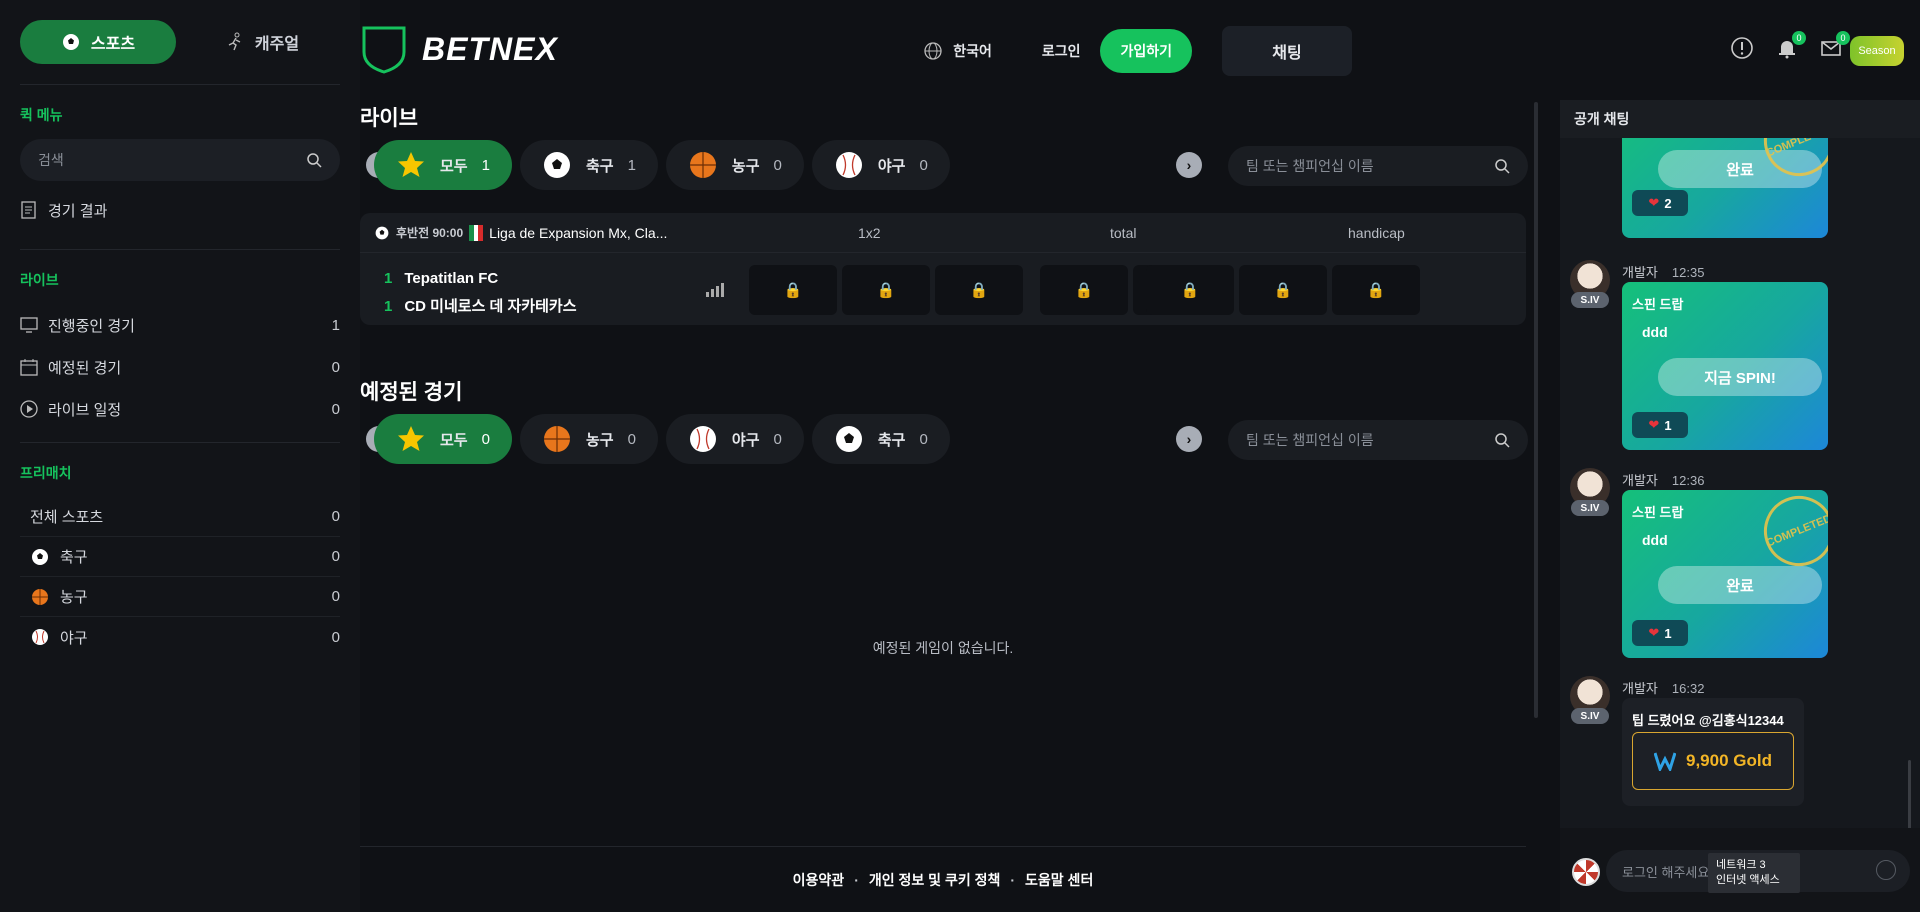  I want to click on mexico-flag-icon, so click(476, 232).